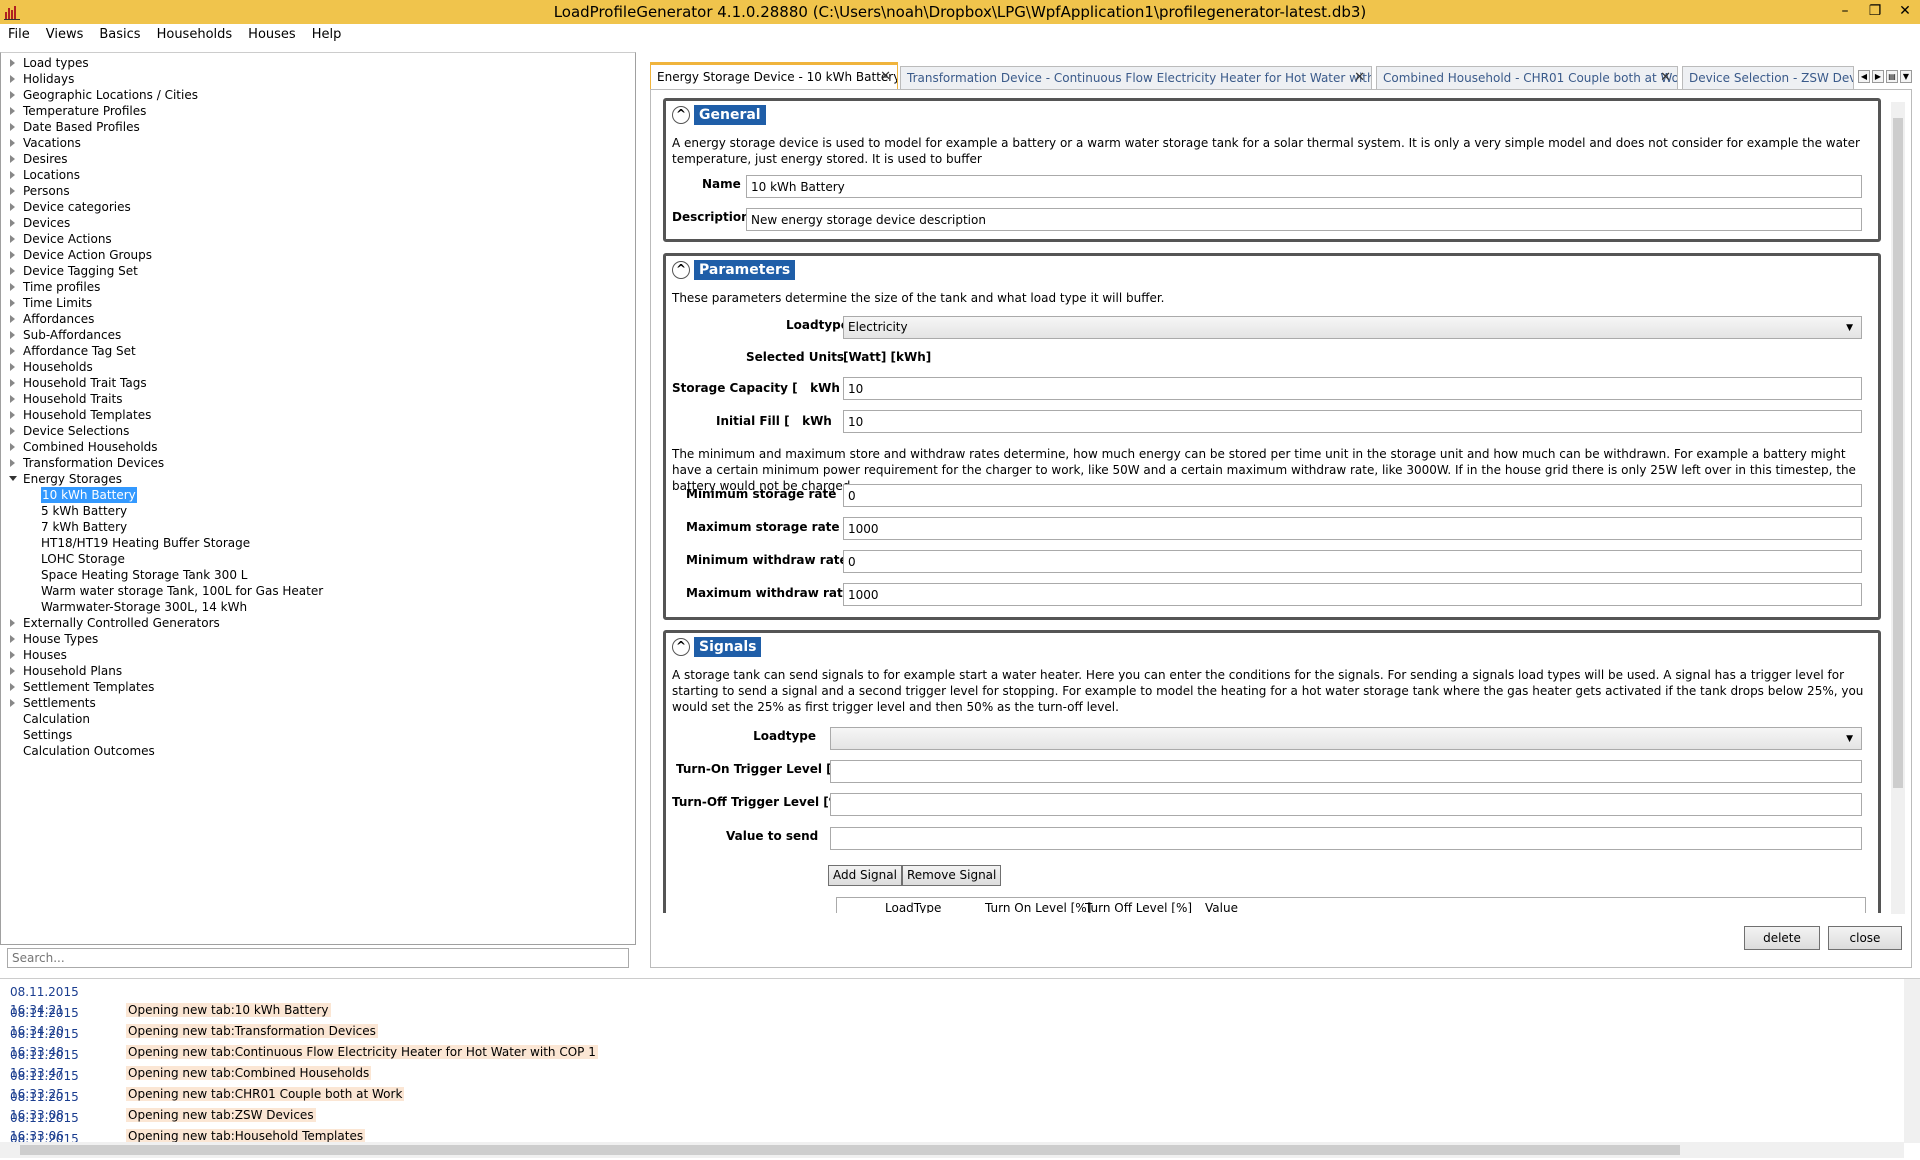 This screenshot has height=1160, width=1920. What do you see at coordinates (318, 415) in the screenshot?
I see `tree-item: Household Templates` at bounding box center [318, 415].